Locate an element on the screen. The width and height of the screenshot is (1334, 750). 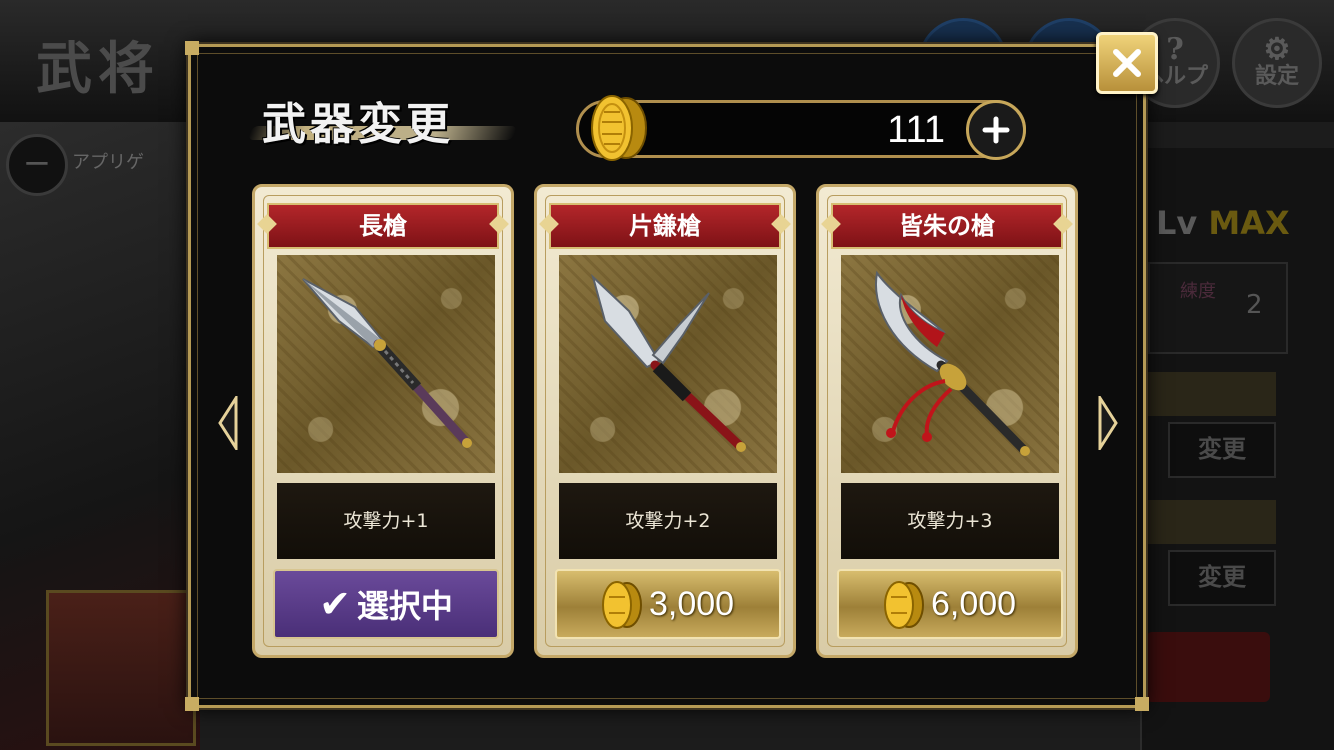
previous-arrow-icon is located at coordinates (228, 423).